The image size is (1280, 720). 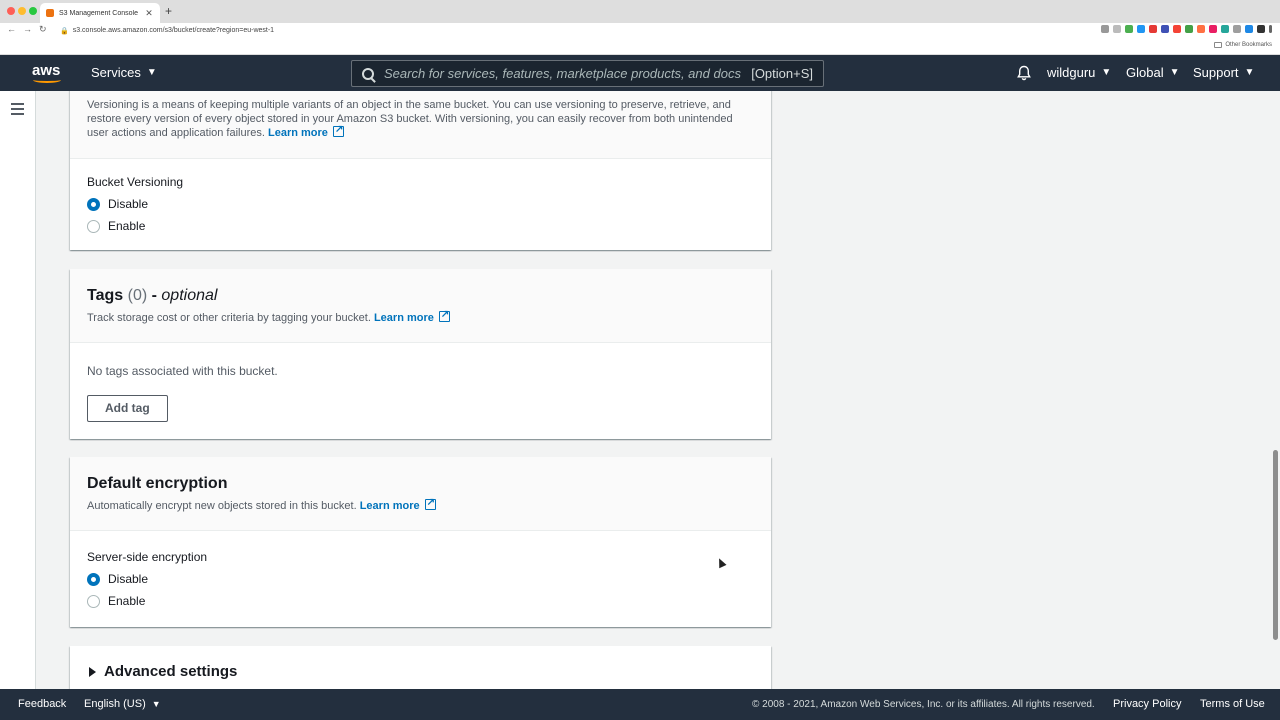 What do you see at coordinates (17, 109) in the screenshot?
I see `hamburger-menu-icon` at bounding box center [17, 109].